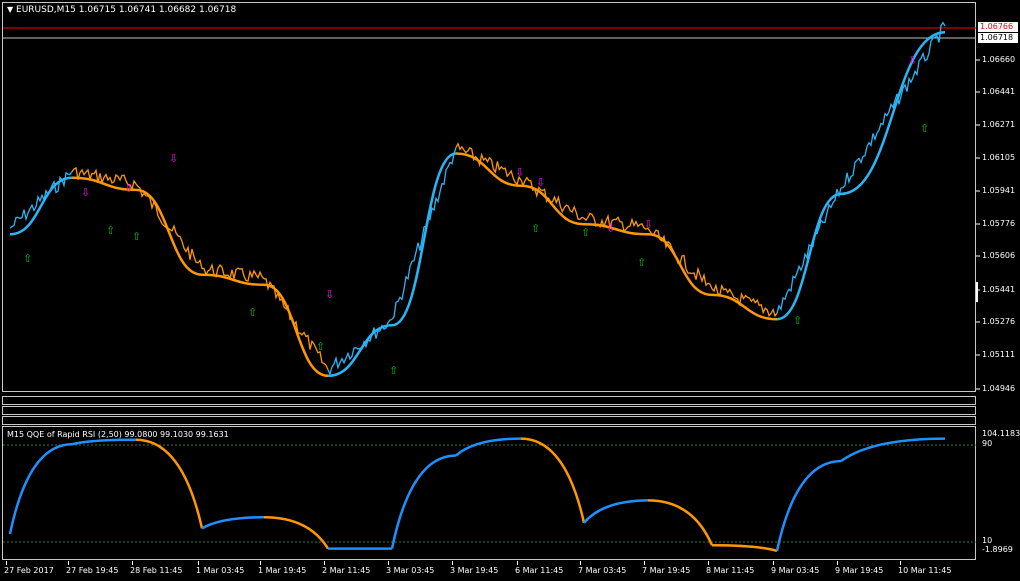 The image size is (1020, 581). I want to click on time-axis-label: 7 Mar 03:45, so click(602, 570).